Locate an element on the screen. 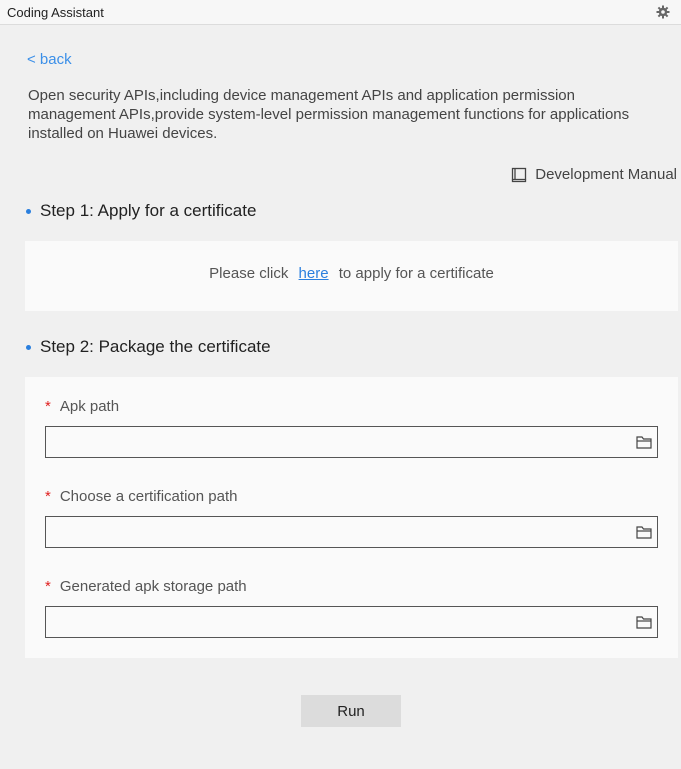  certification-path-field is located at coordinates (351, 532).